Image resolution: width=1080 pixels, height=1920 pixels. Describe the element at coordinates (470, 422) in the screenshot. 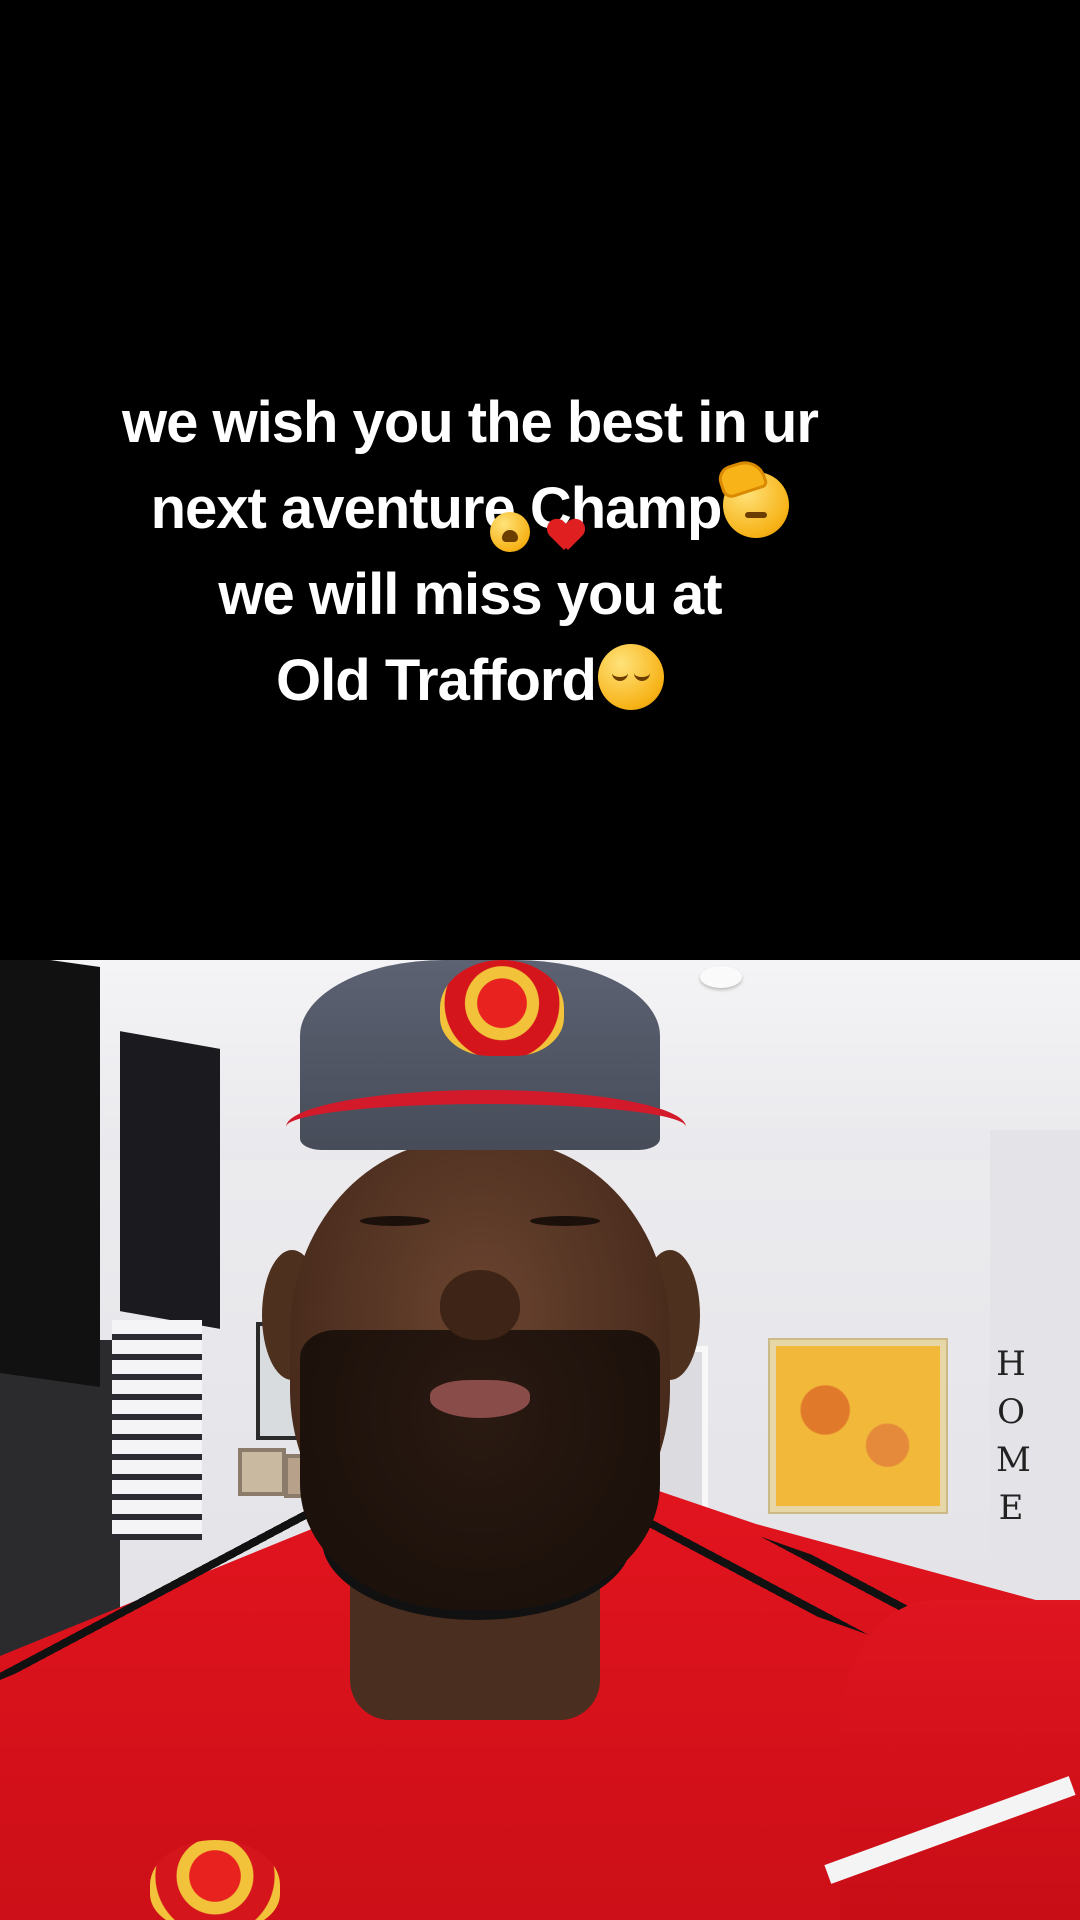

I see `caption-line-1: we wish you the best in ur` at that location.